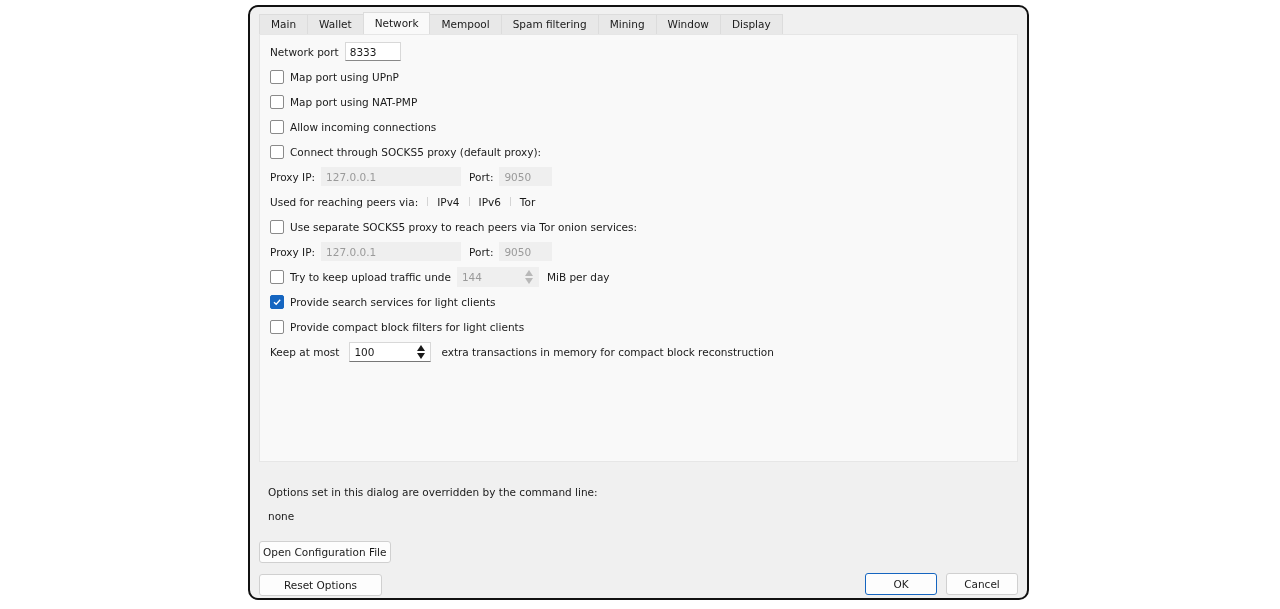  What do you see at coordinates (549, 24) in the screenshot?
I see `tab: Spam filtering` at bounding box center [549, 24].